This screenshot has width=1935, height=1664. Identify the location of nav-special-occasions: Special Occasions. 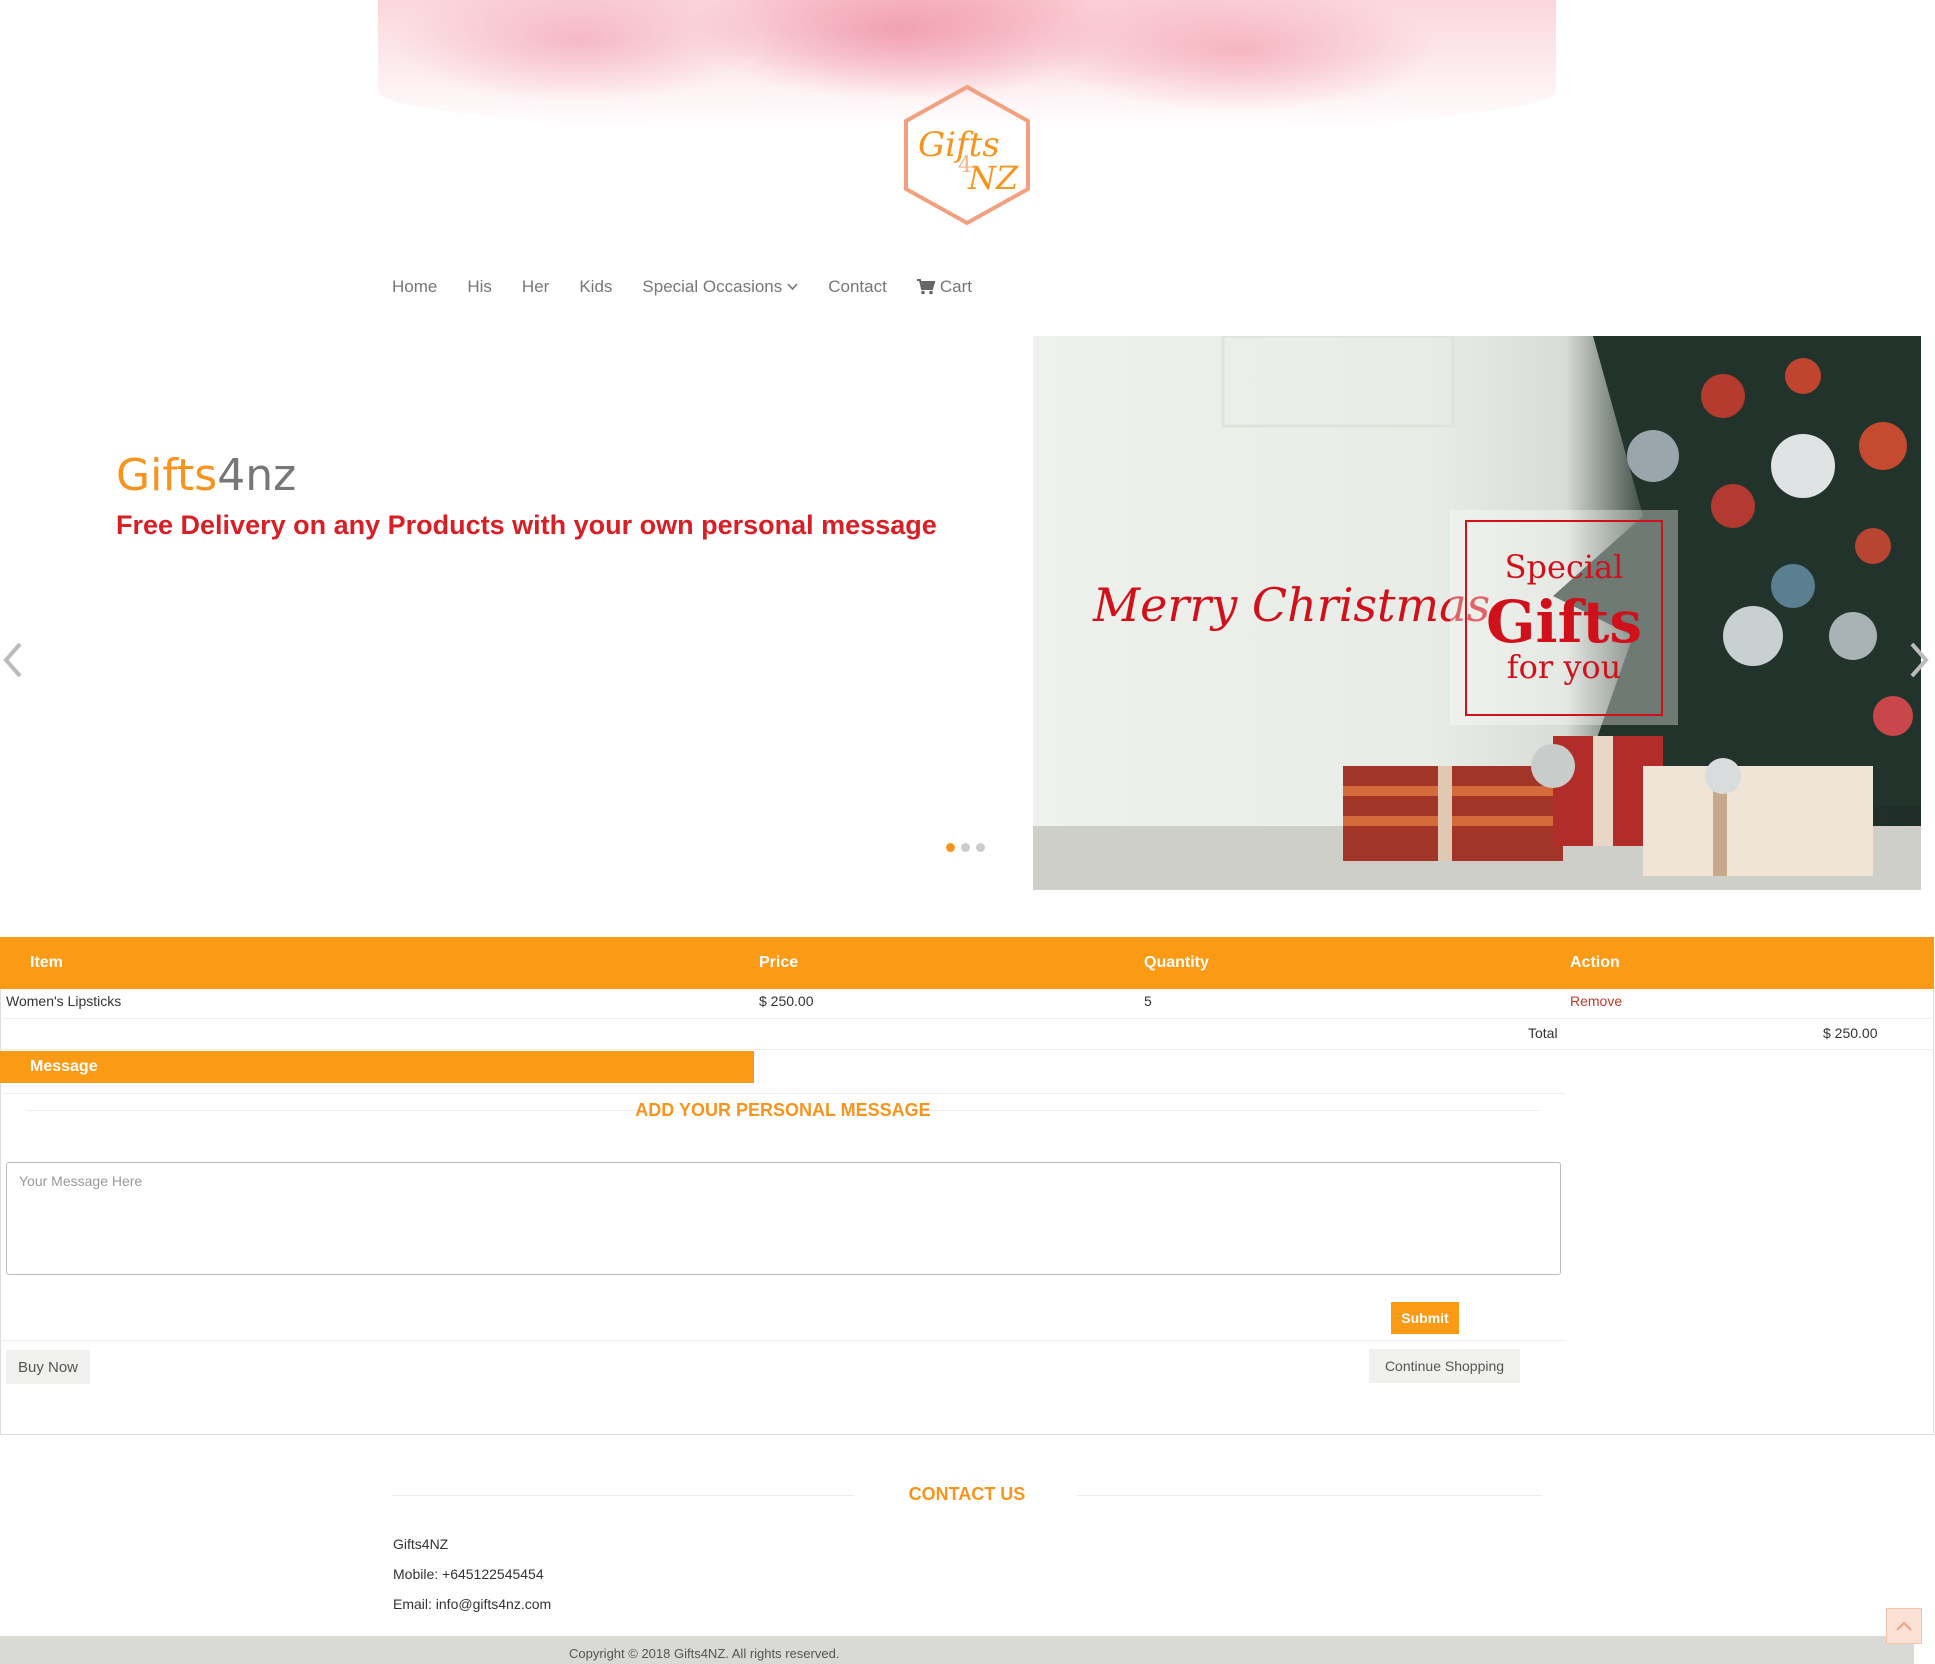
(720, 287).